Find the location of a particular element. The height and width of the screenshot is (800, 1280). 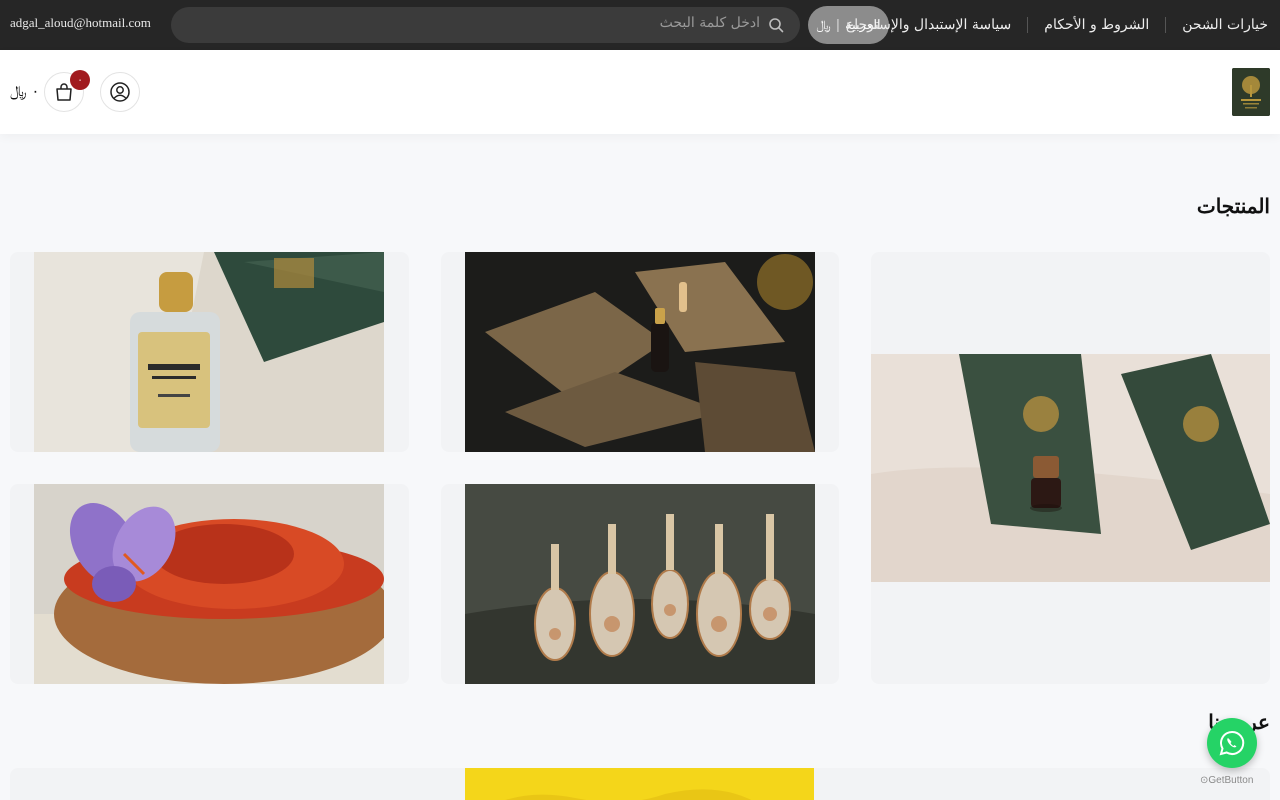

cart-count-badge: ٠ is located at coordinates (80, 80).